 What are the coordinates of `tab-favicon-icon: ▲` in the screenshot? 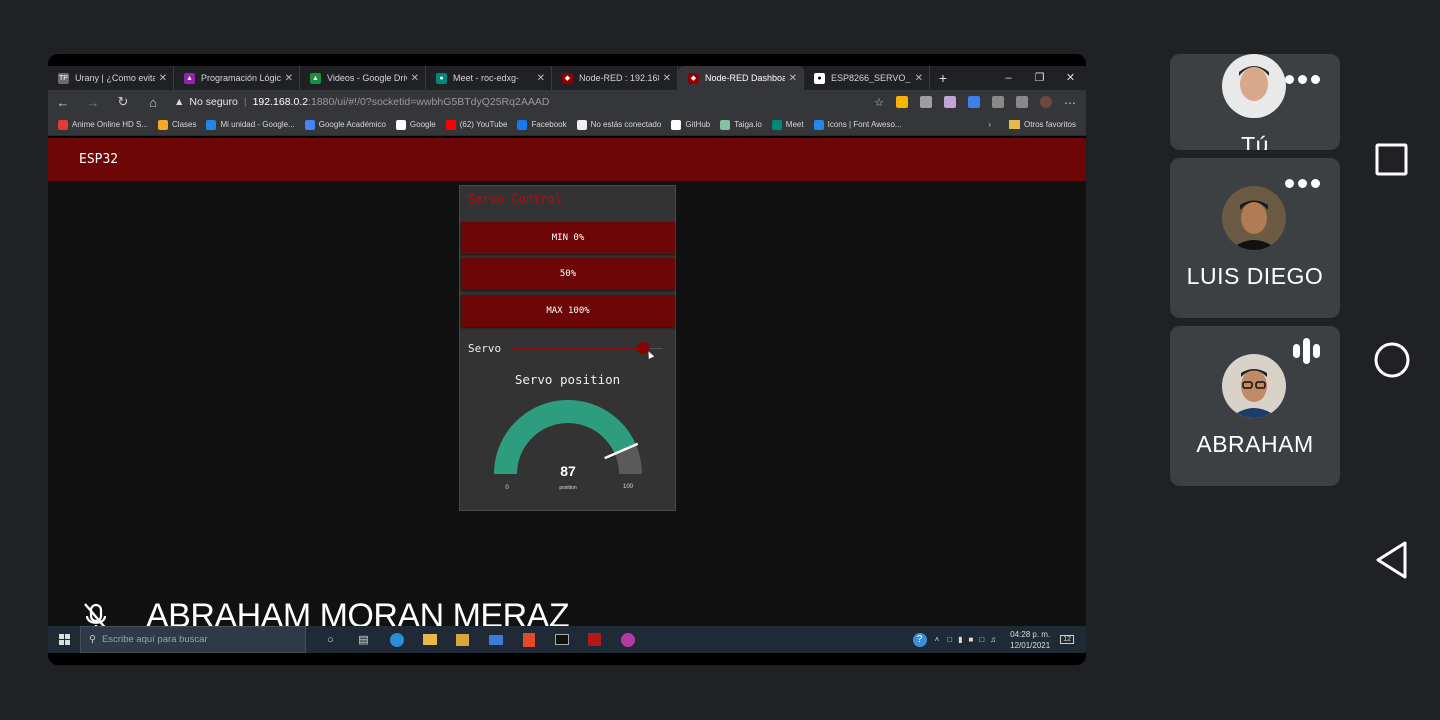 It's located at (189, 78).